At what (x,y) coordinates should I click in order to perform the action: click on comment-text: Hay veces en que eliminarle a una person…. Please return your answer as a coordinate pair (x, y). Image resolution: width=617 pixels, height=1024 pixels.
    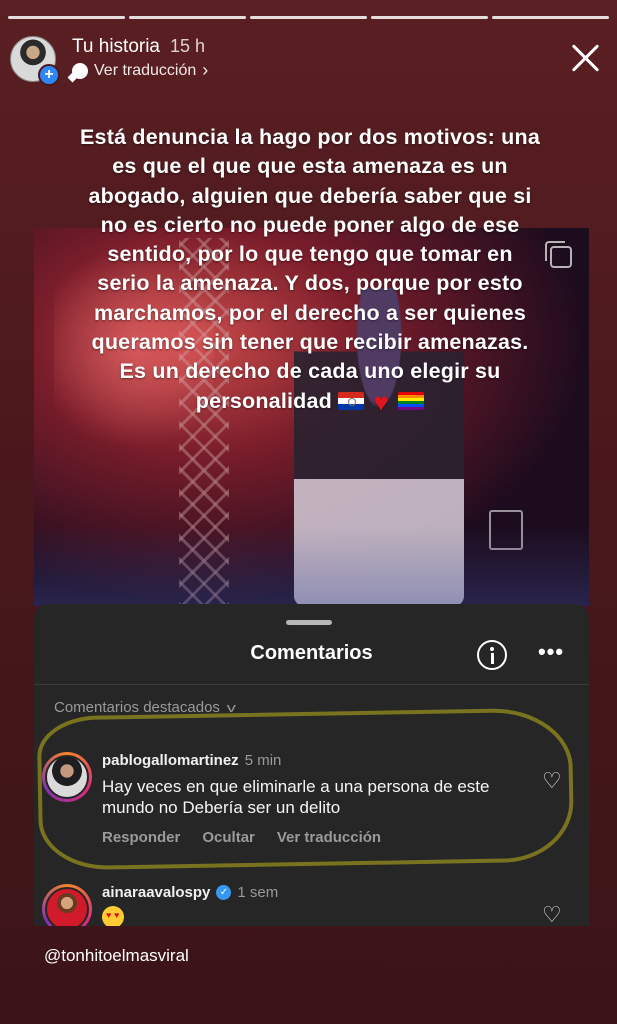
    Looking at the image, I should click on (296, 797).